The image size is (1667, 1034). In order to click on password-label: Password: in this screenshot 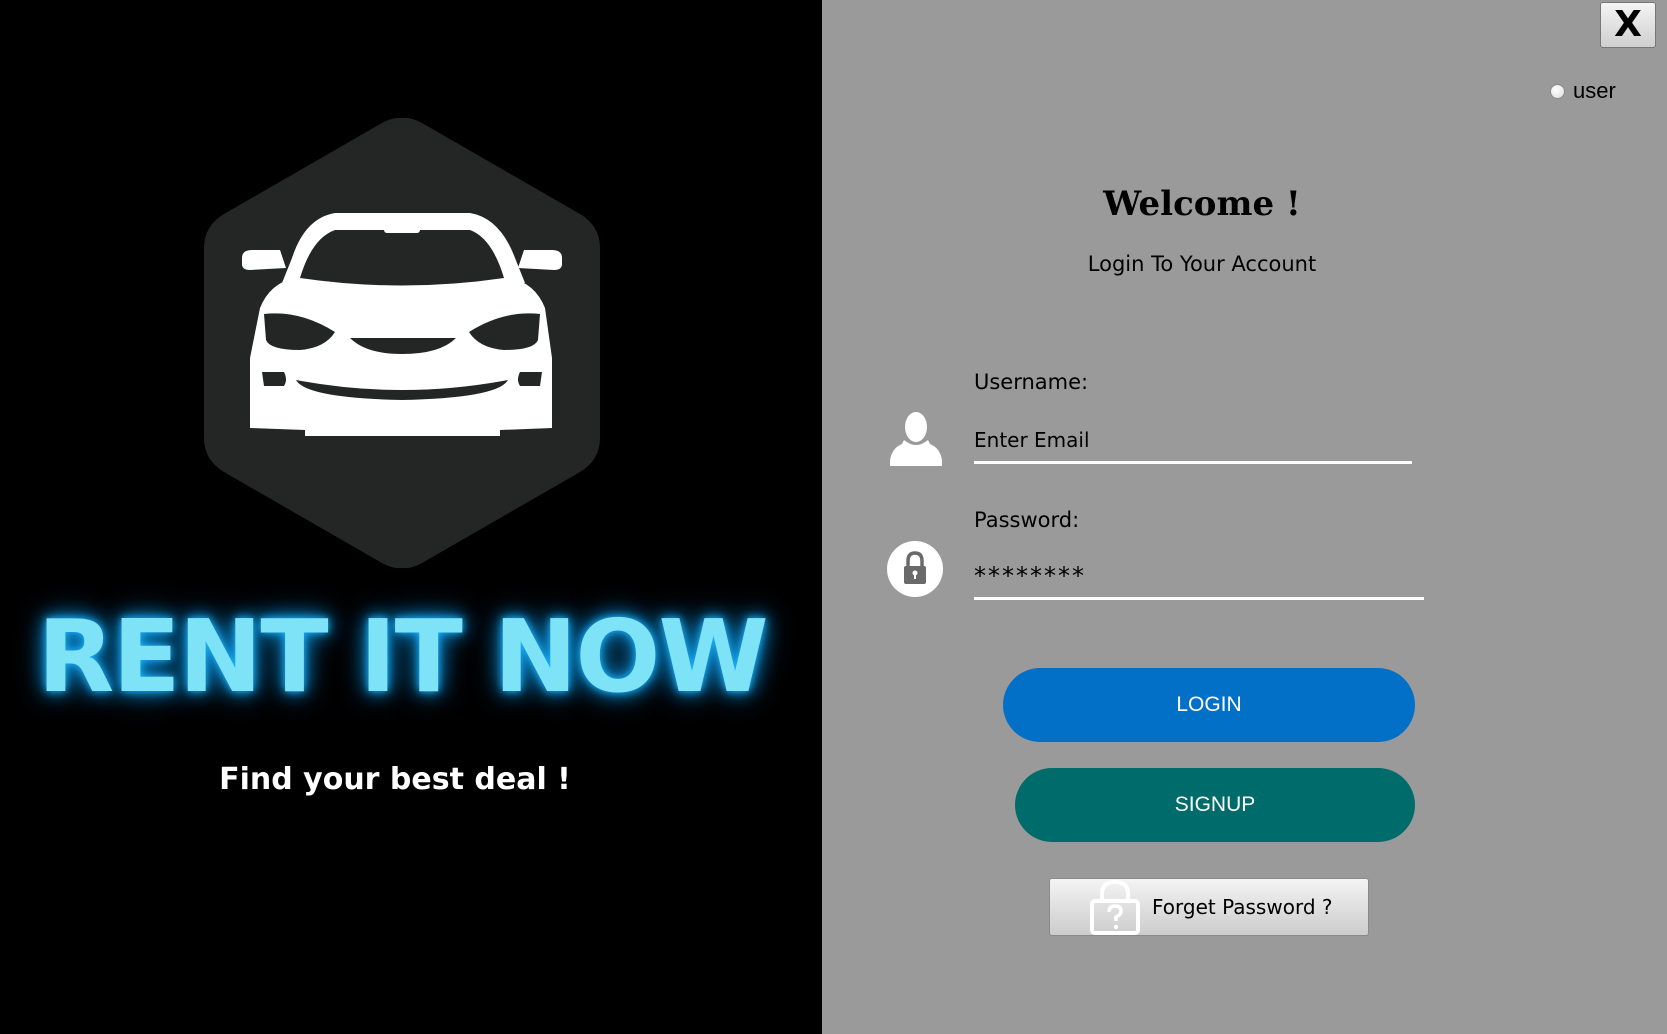, I will do `click(1027, 520)`.